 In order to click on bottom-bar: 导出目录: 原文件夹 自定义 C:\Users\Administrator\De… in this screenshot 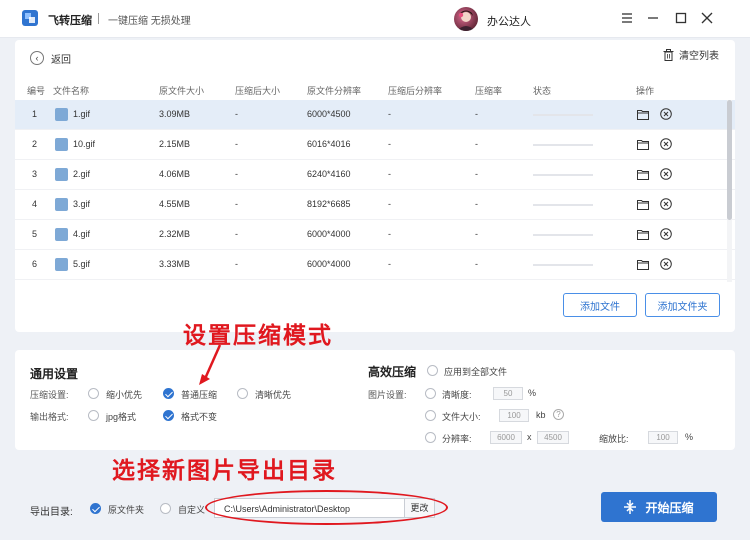, I will do `click(375, 515)`.